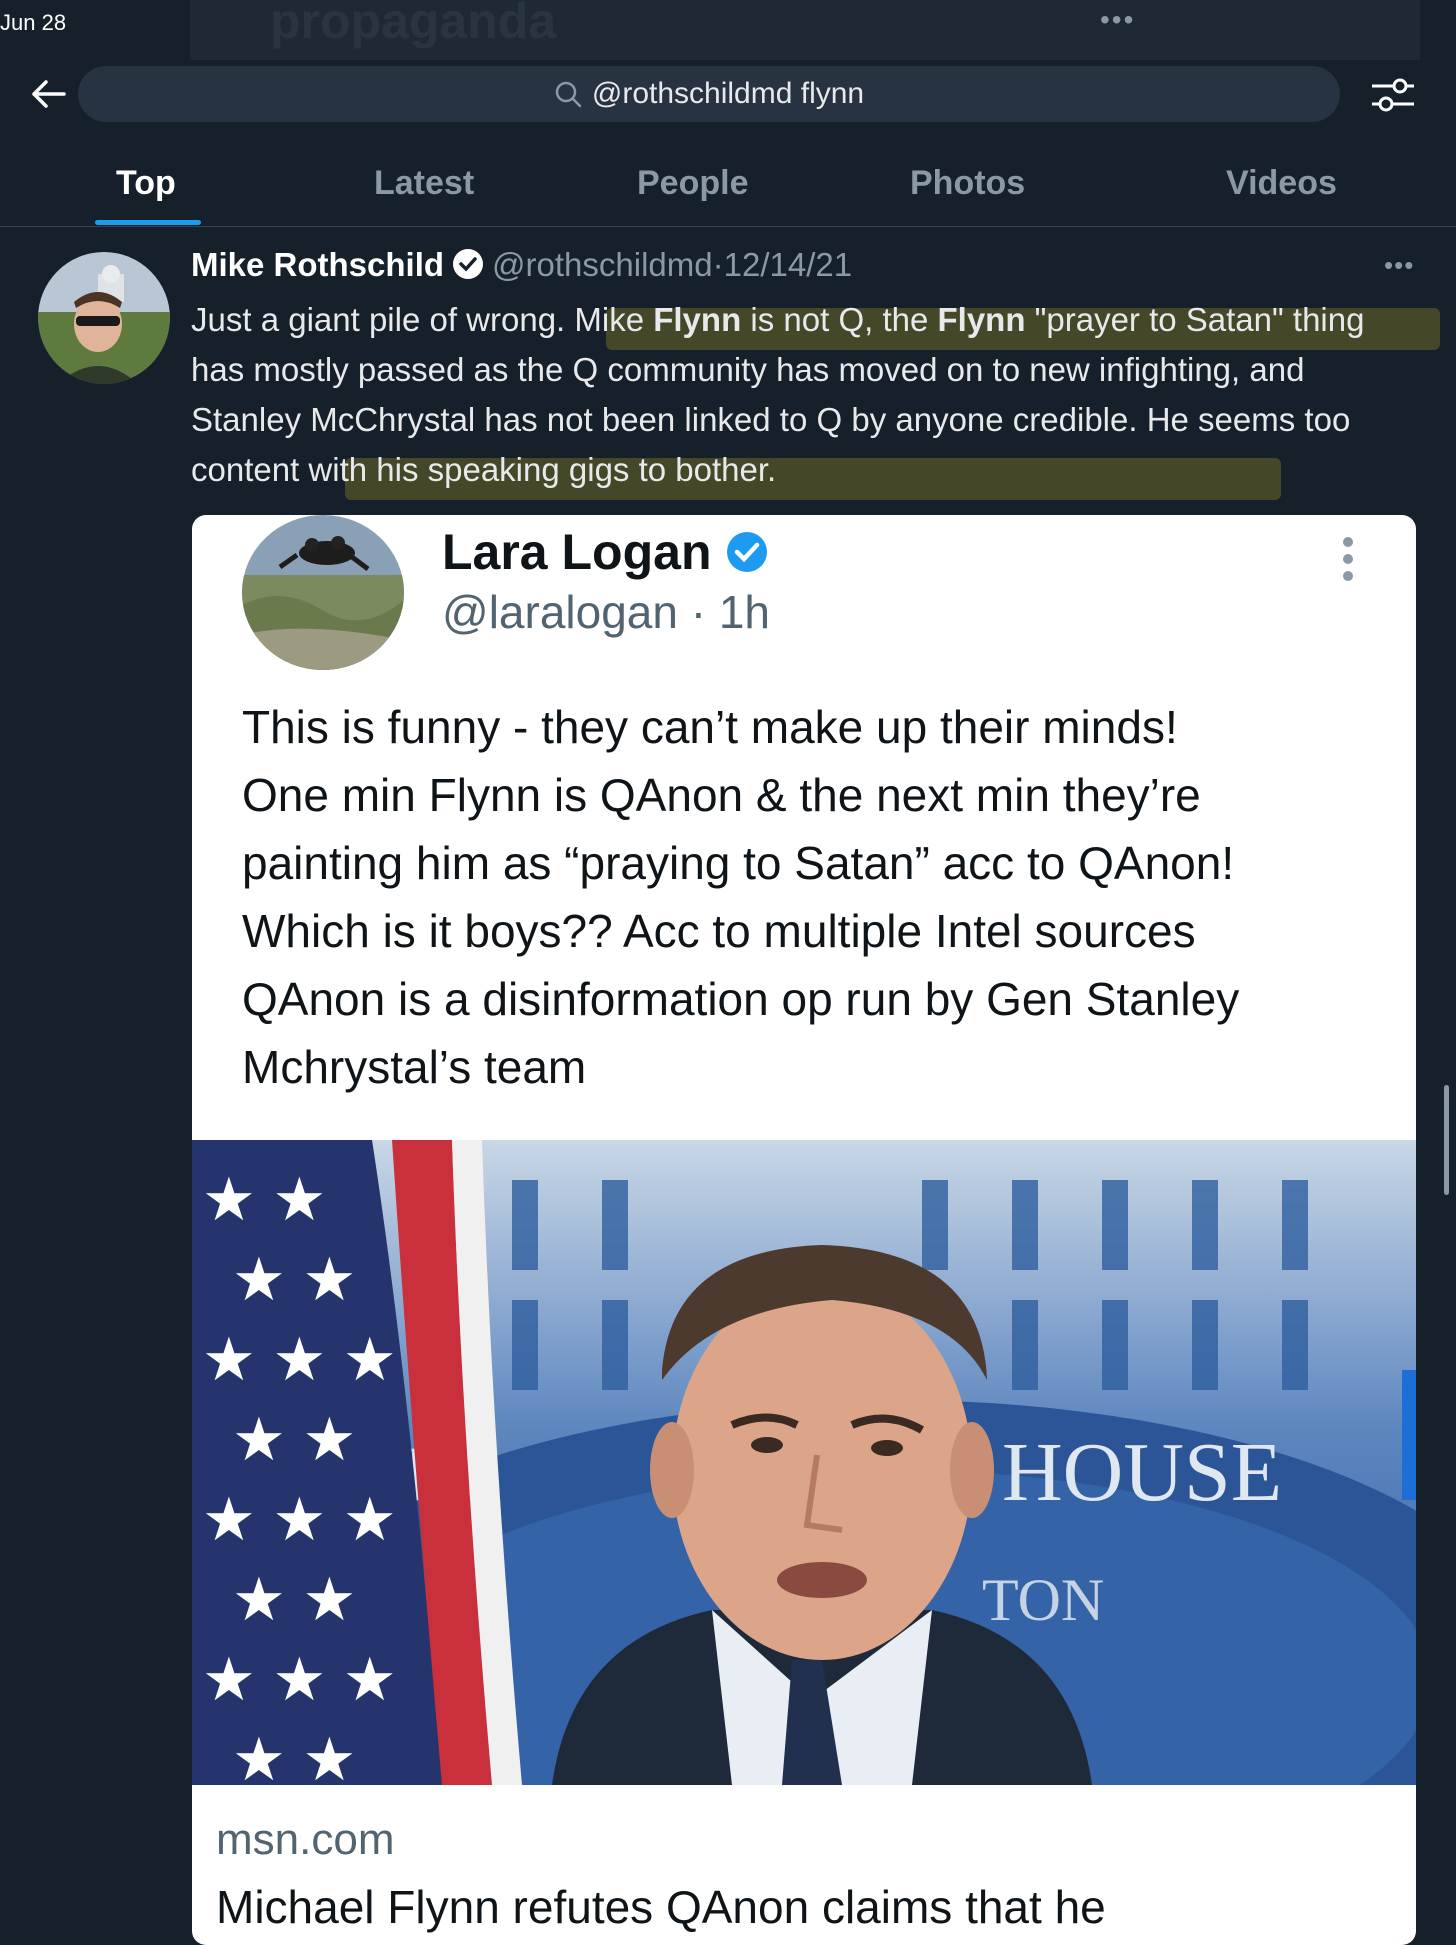 The height and width of the screenshot is (1945, 1456). What do you see at coordinates (305, 1839) in the screenshot?
I see `link-domain: msn.com` at bounding box center [305, 1839].